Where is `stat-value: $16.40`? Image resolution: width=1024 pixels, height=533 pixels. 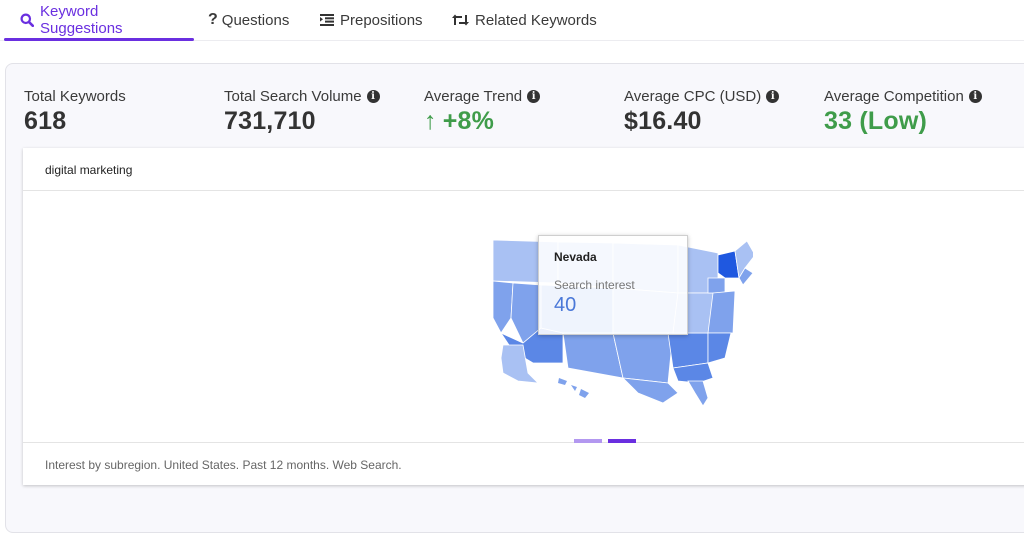 stat-value: $16.40 is located at coordinates (663, 121).